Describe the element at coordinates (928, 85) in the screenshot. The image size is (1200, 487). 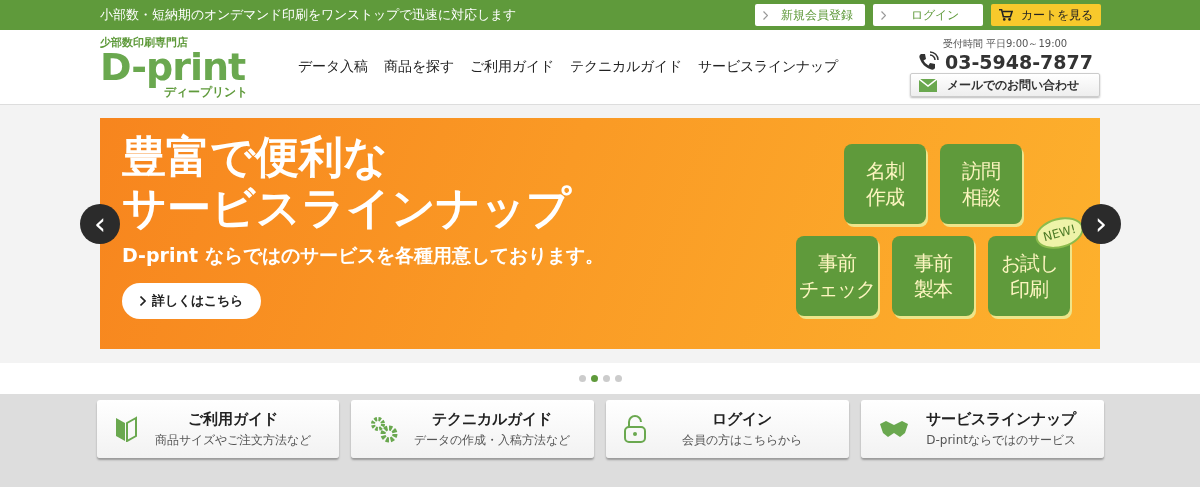
I see `envelope-icon` at that location.